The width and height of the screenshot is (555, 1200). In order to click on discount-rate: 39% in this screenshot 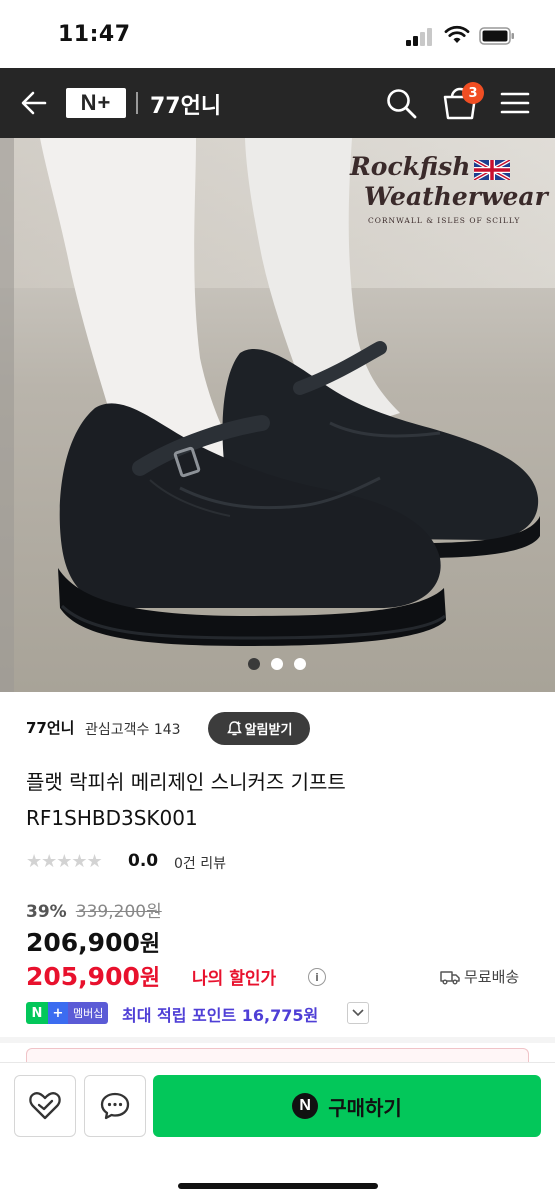, I will do `click(46, 912)`.